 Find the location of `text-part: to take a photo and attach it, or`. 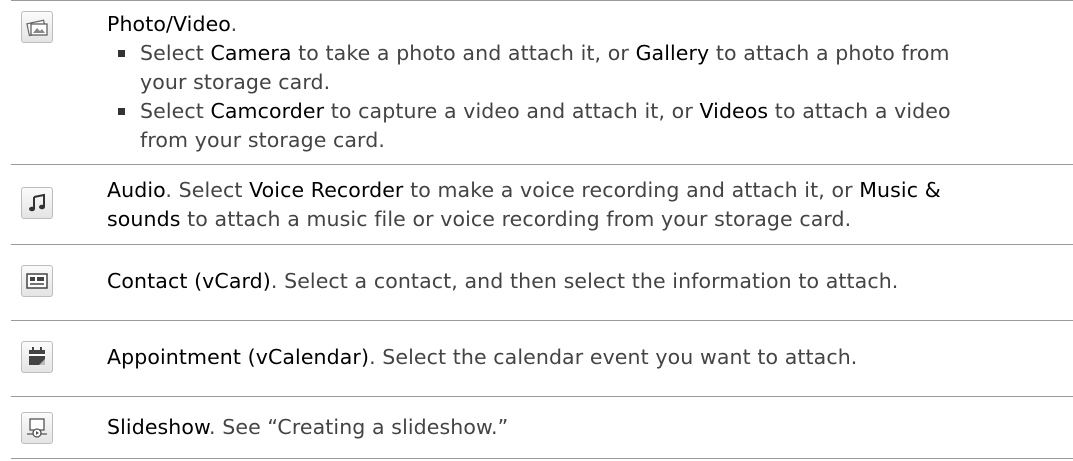

text-part: to take a photo and attach it, or is located at coordinates (463, 53).